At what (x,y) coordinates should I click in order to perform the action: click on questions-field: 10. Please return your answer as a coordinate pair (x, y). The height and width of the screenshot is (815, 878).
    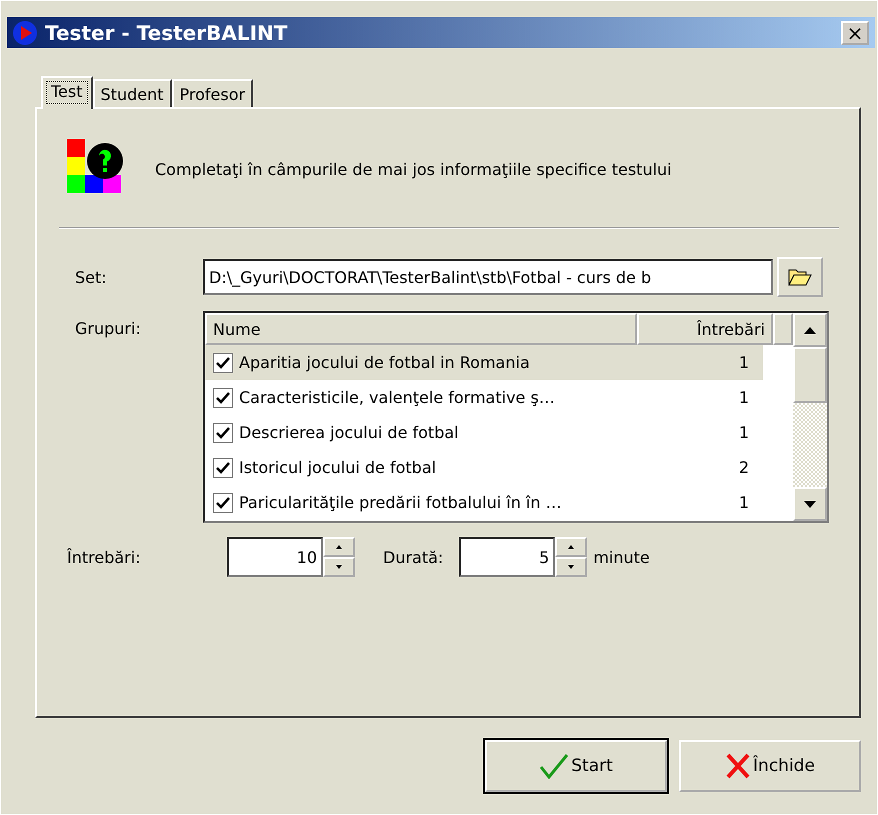
    Looking at the image, I should click on (275, 557).